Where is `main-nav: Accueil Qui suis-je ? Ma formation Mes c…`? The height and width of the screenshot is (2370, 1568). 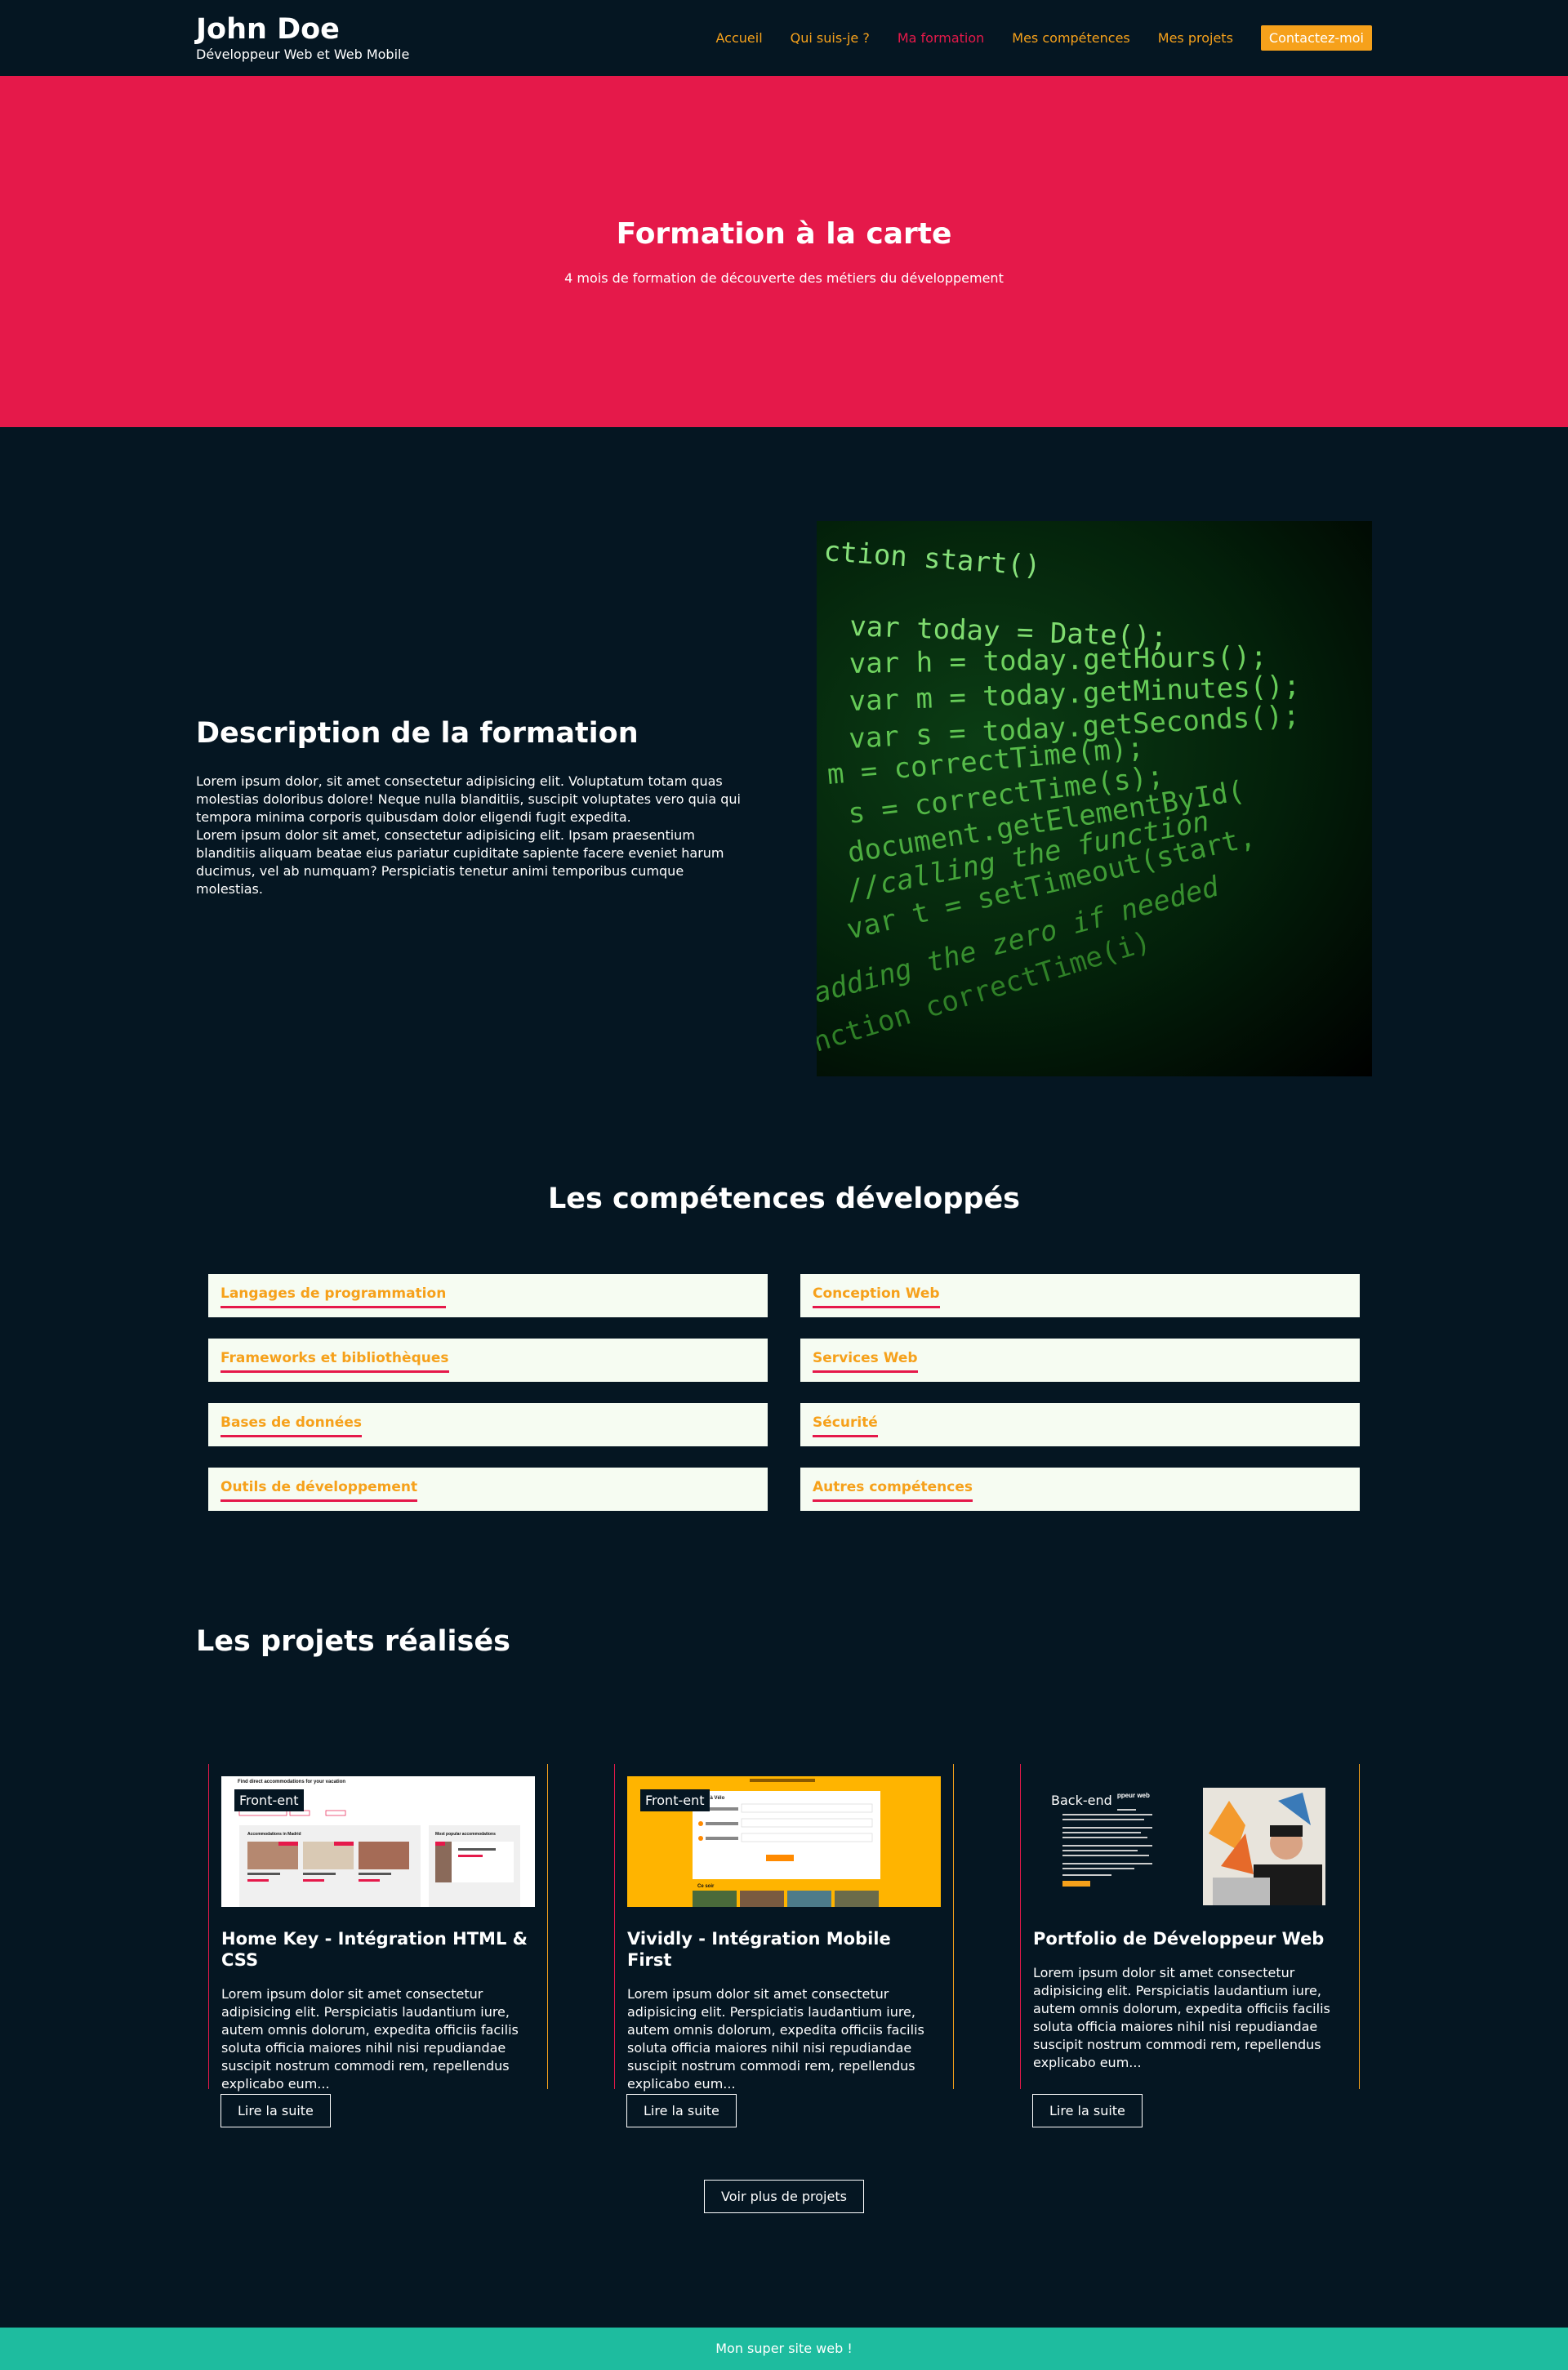
main-nav: Accueil Qui suis-je ? Ma formation Mes c… is located at coordinates (1030, 38).